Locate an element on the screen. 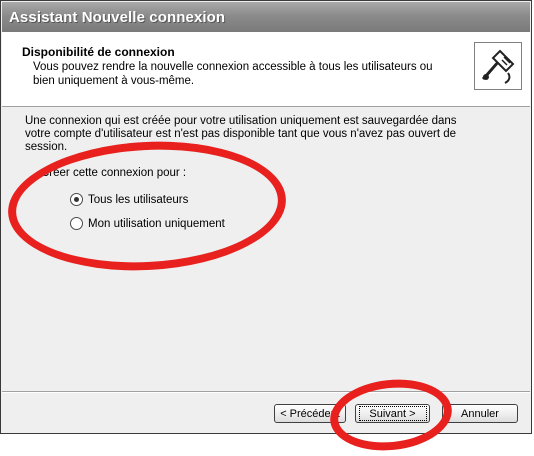 This screenshot has height=456, width=534. next-button: Suivant > is located at coordinates (392, 413).